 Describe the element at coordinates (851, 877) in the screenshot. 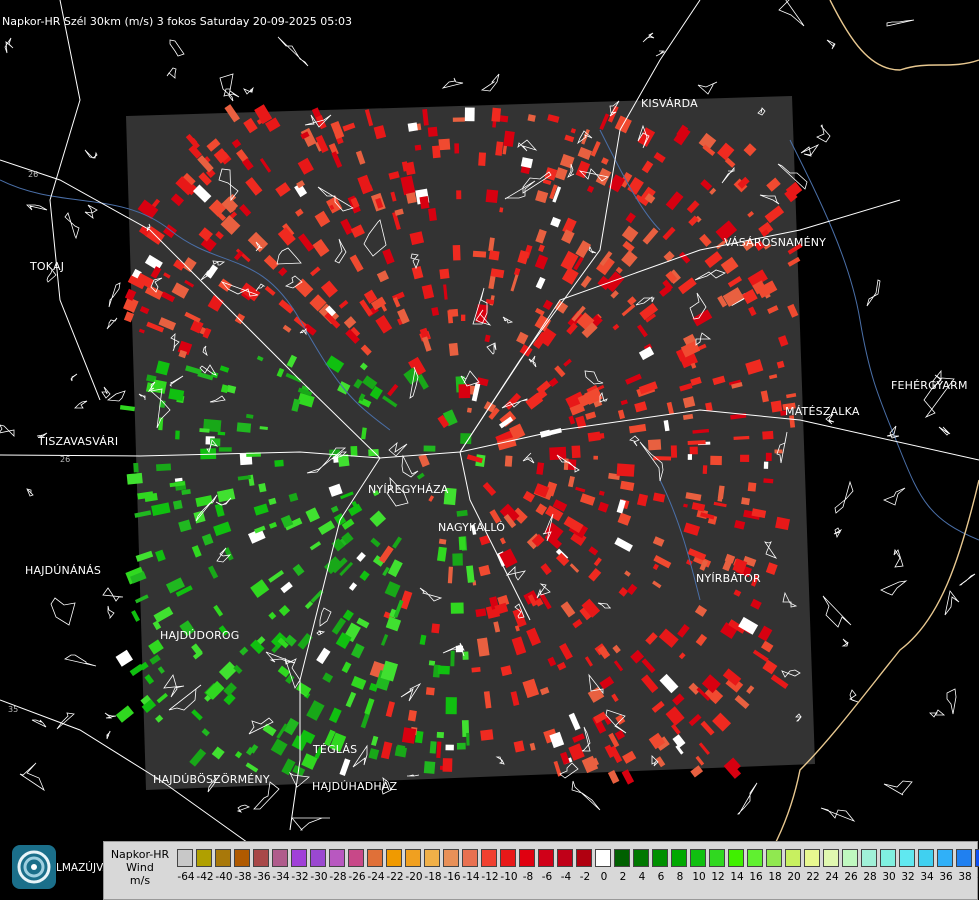

I see `legend-tick-label: 26` at that location.